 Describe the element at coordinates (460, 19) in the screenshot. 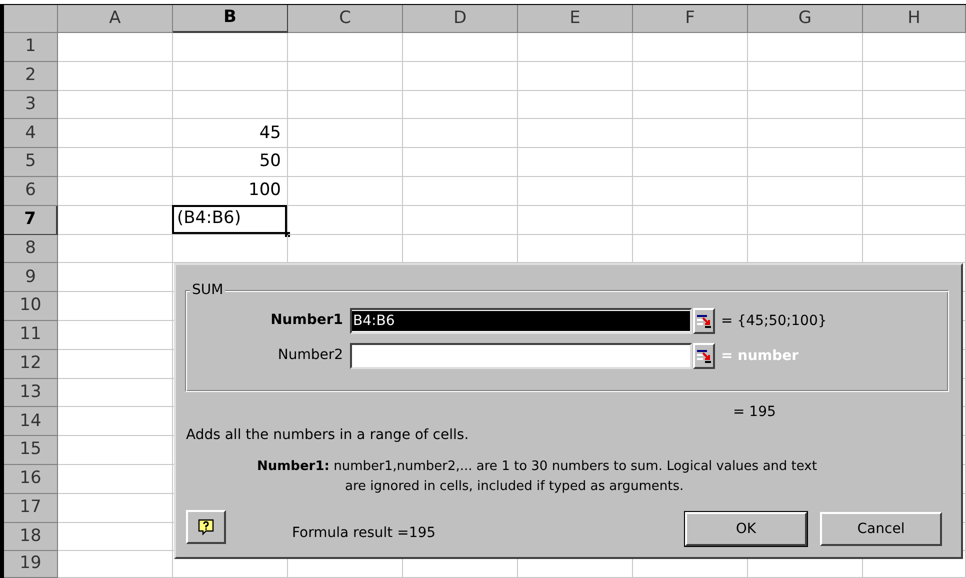

I see `column-header: D` at that location.